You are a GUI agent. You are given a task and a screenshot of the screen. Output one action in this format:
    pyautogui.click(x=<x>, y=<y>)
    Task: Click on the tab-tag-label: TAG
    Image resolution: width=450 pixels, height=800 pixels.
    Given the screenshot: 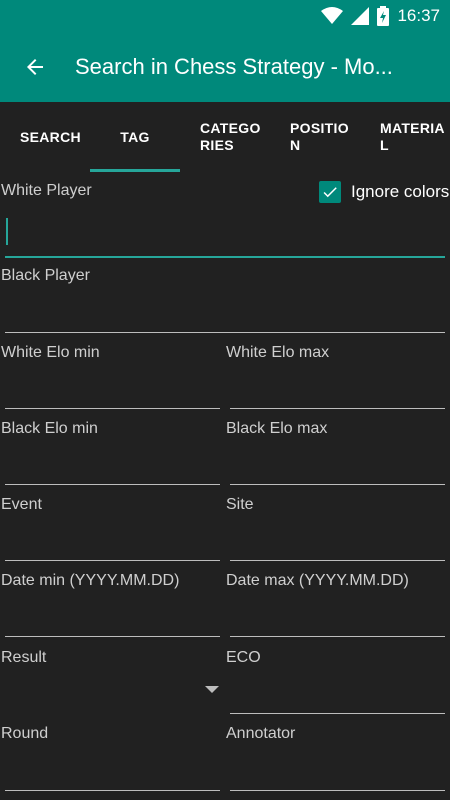 What is the action you would take?
    pyautogui.click(x=135, y=136)
    